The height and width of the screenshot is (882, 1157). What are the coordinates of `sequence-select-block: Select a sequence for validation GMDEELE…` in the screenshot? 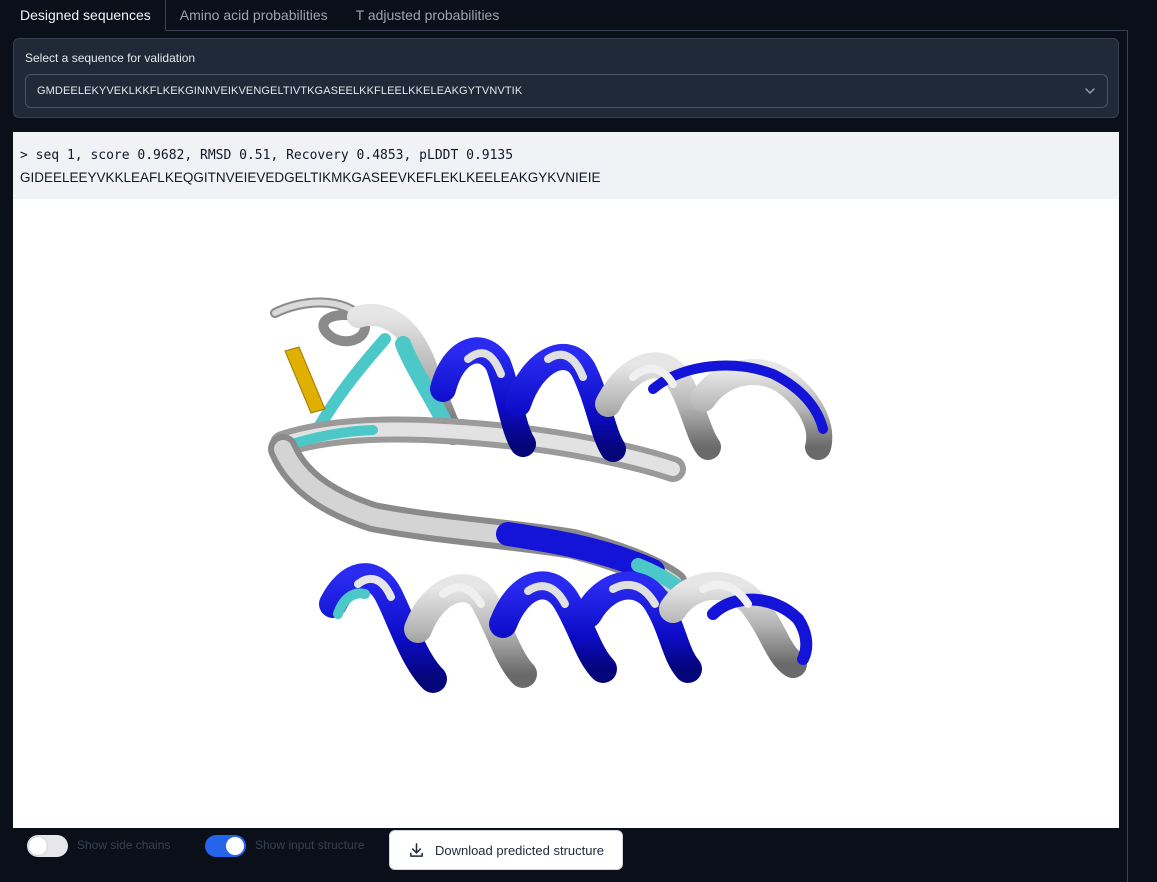 It's located at (566, 78).